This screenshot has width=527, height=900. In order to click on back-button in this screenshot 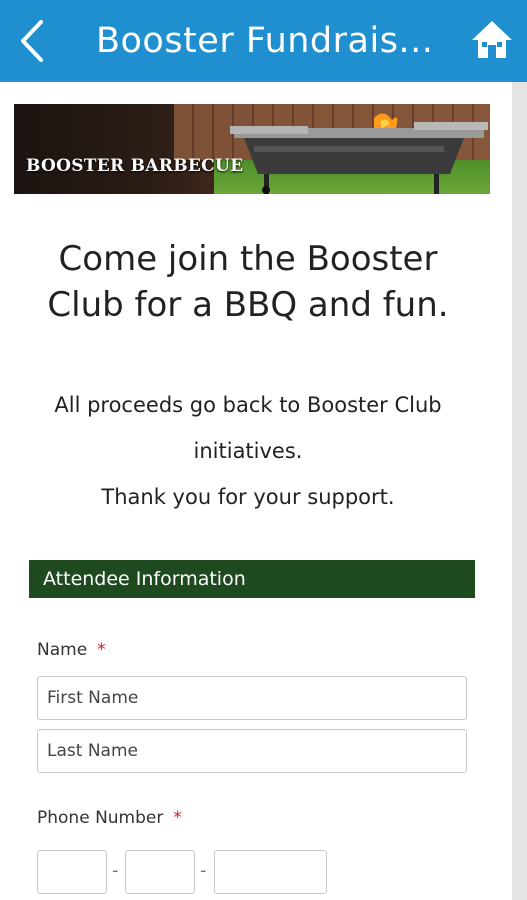, I will do `click(32, 41)`.